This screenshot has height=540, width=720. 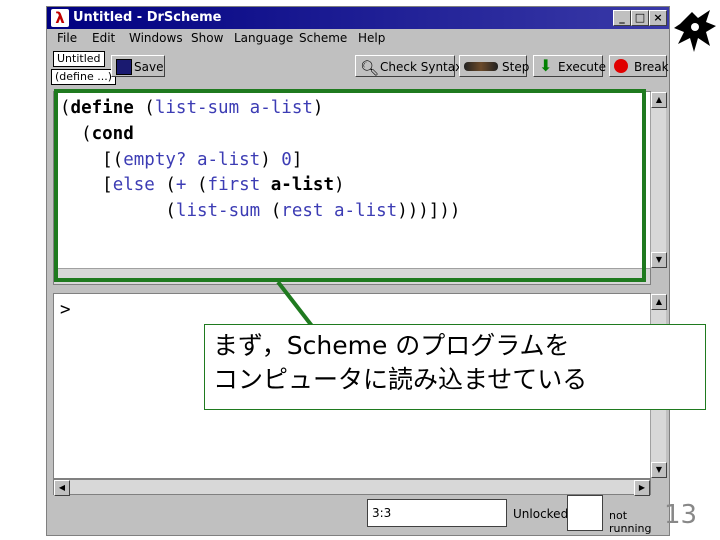 I want to click on callout-pointer, so click(x=295, y=304).